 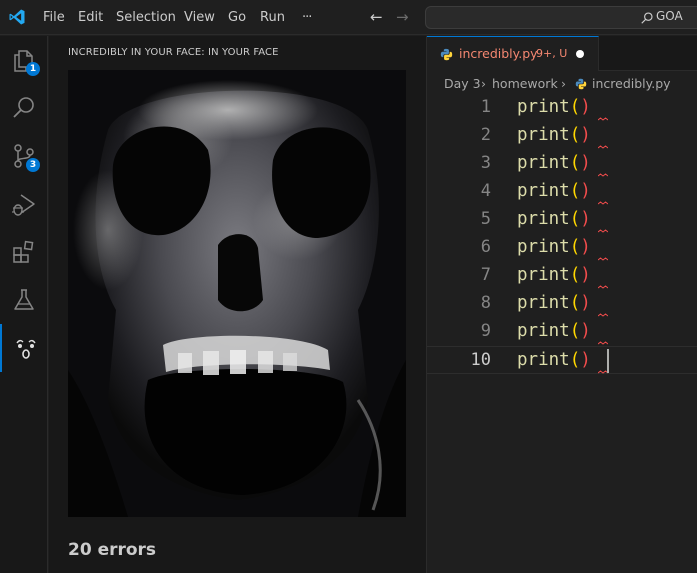 What do you see at coordinates (146, 17) in the screenshot?
I see `menu-selection: Selection` at bounding box center [146, 17].